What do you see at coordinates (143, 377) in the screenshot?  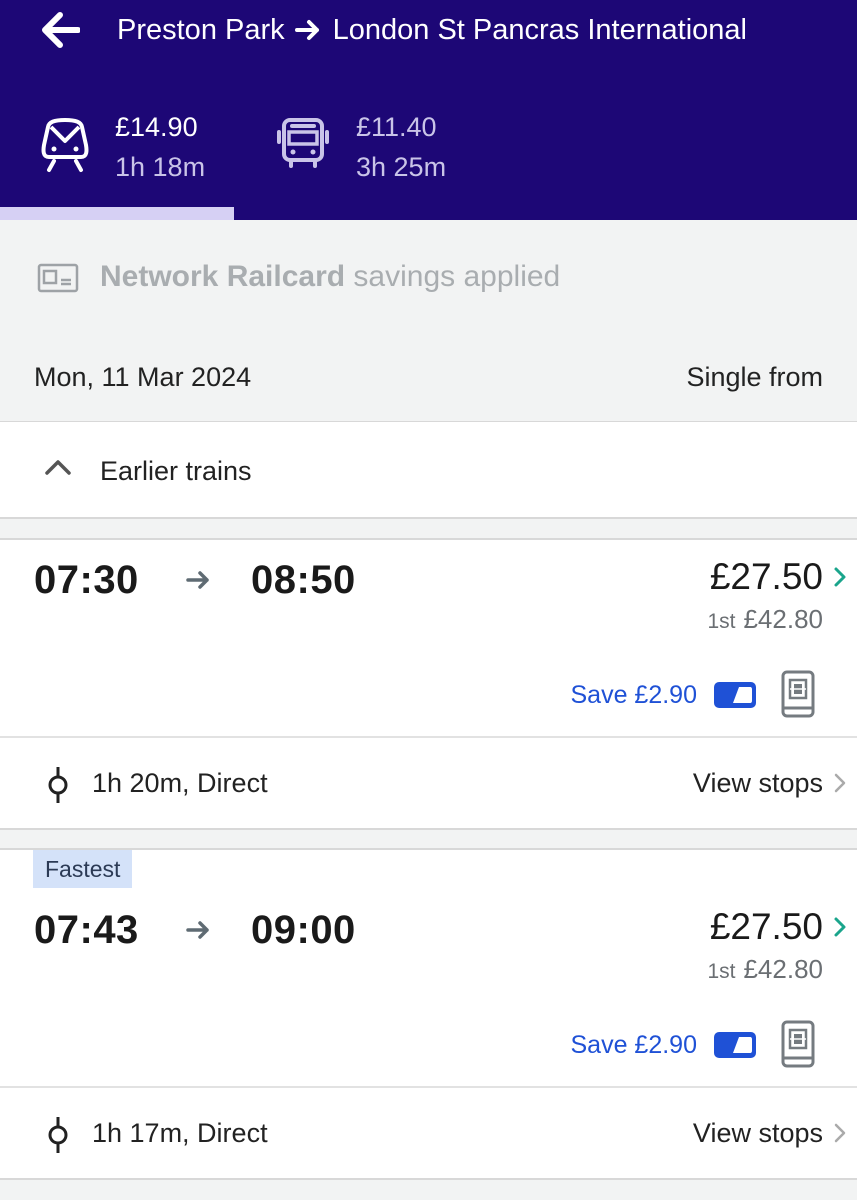 I see `travel-date: Mon, 11 Mar 2024` at bounding box center [143, 377].